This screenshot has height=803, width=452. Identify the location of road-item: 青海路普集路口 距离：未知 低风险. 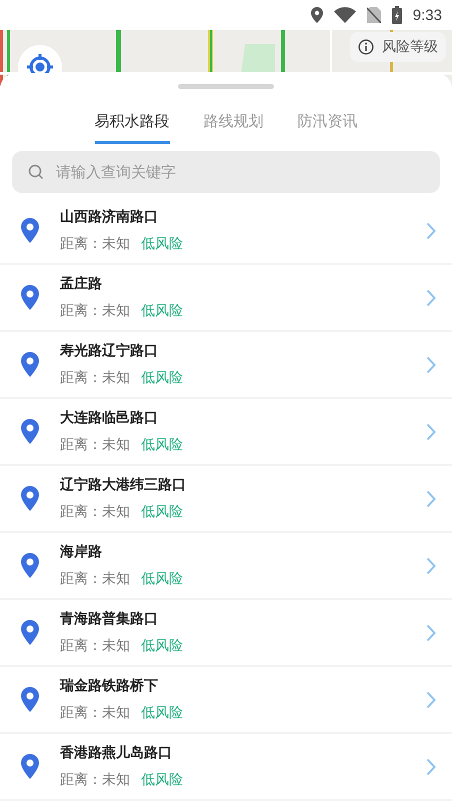
(226, 633).